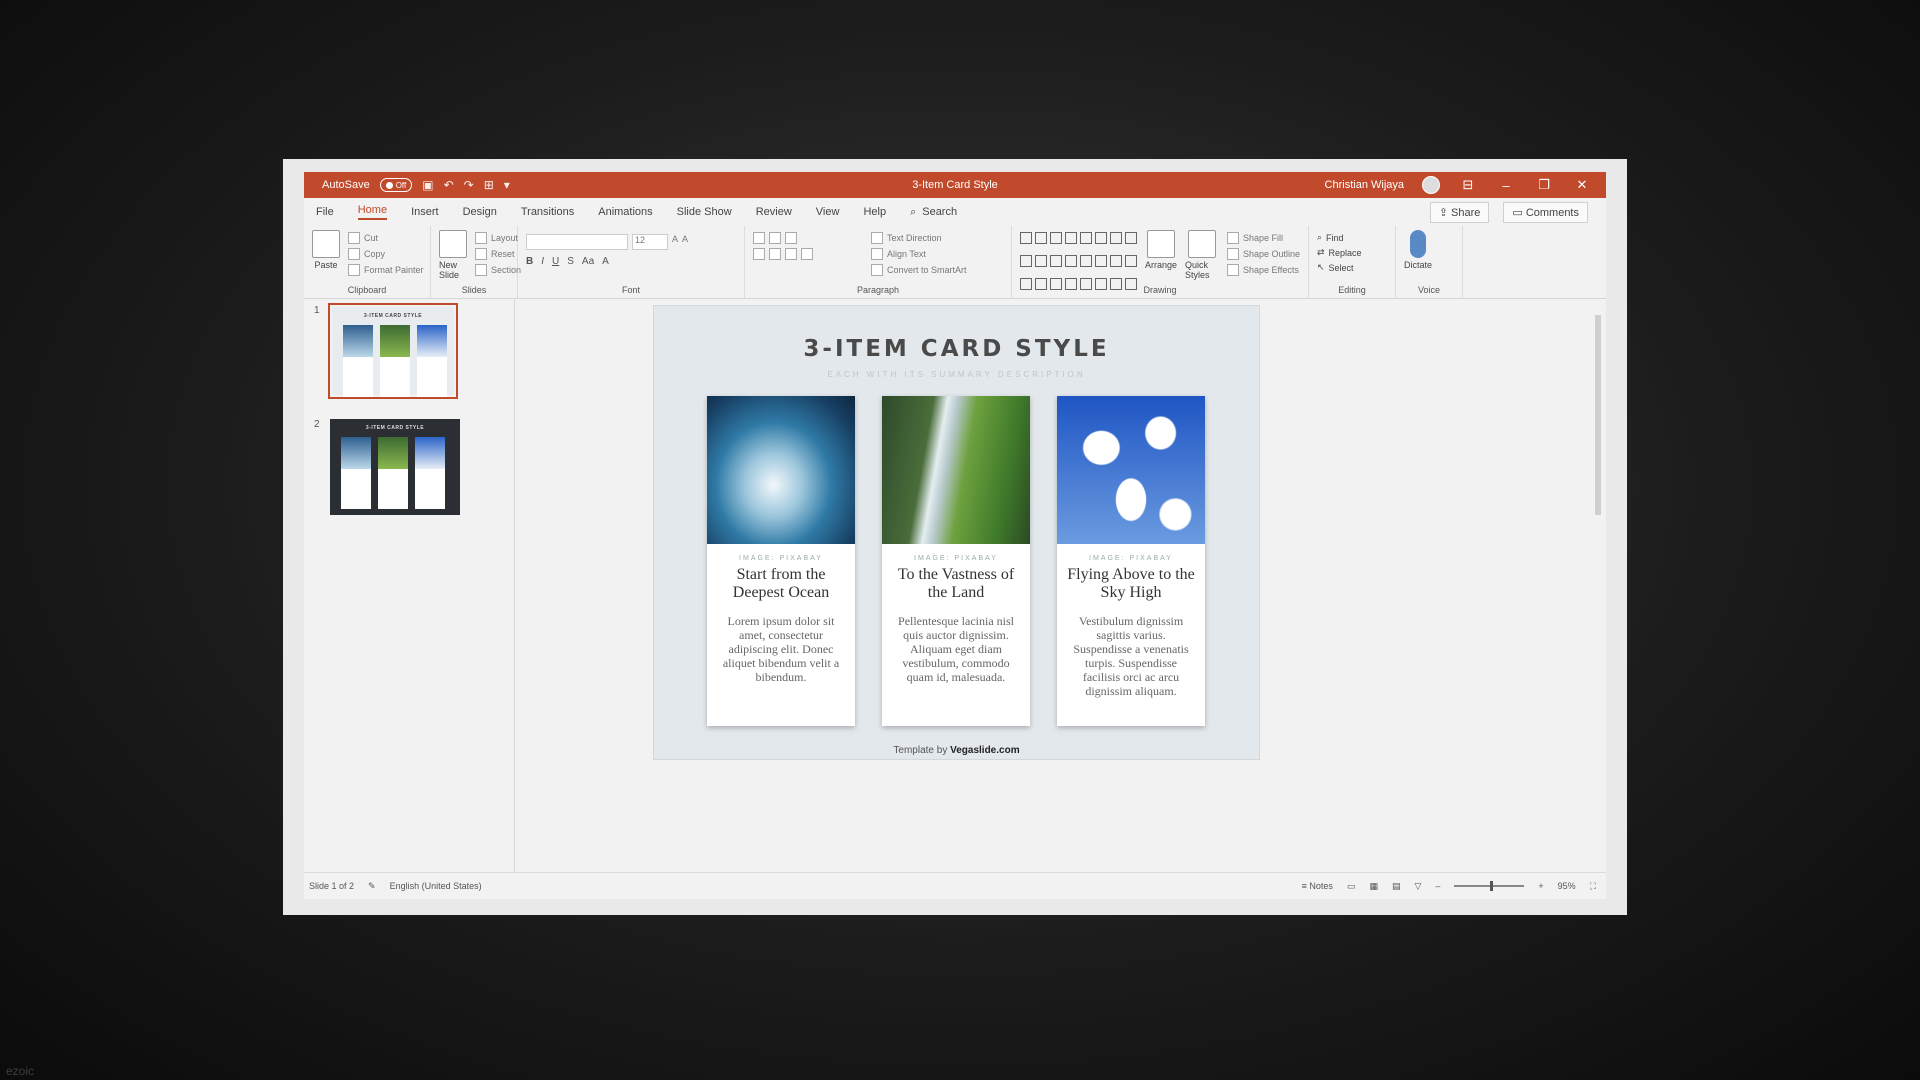 This screenshot has height=1080, width=1920. Describe the element at coordinates (808, 238) in the screenshot. I see `bullets-icon` at that location.